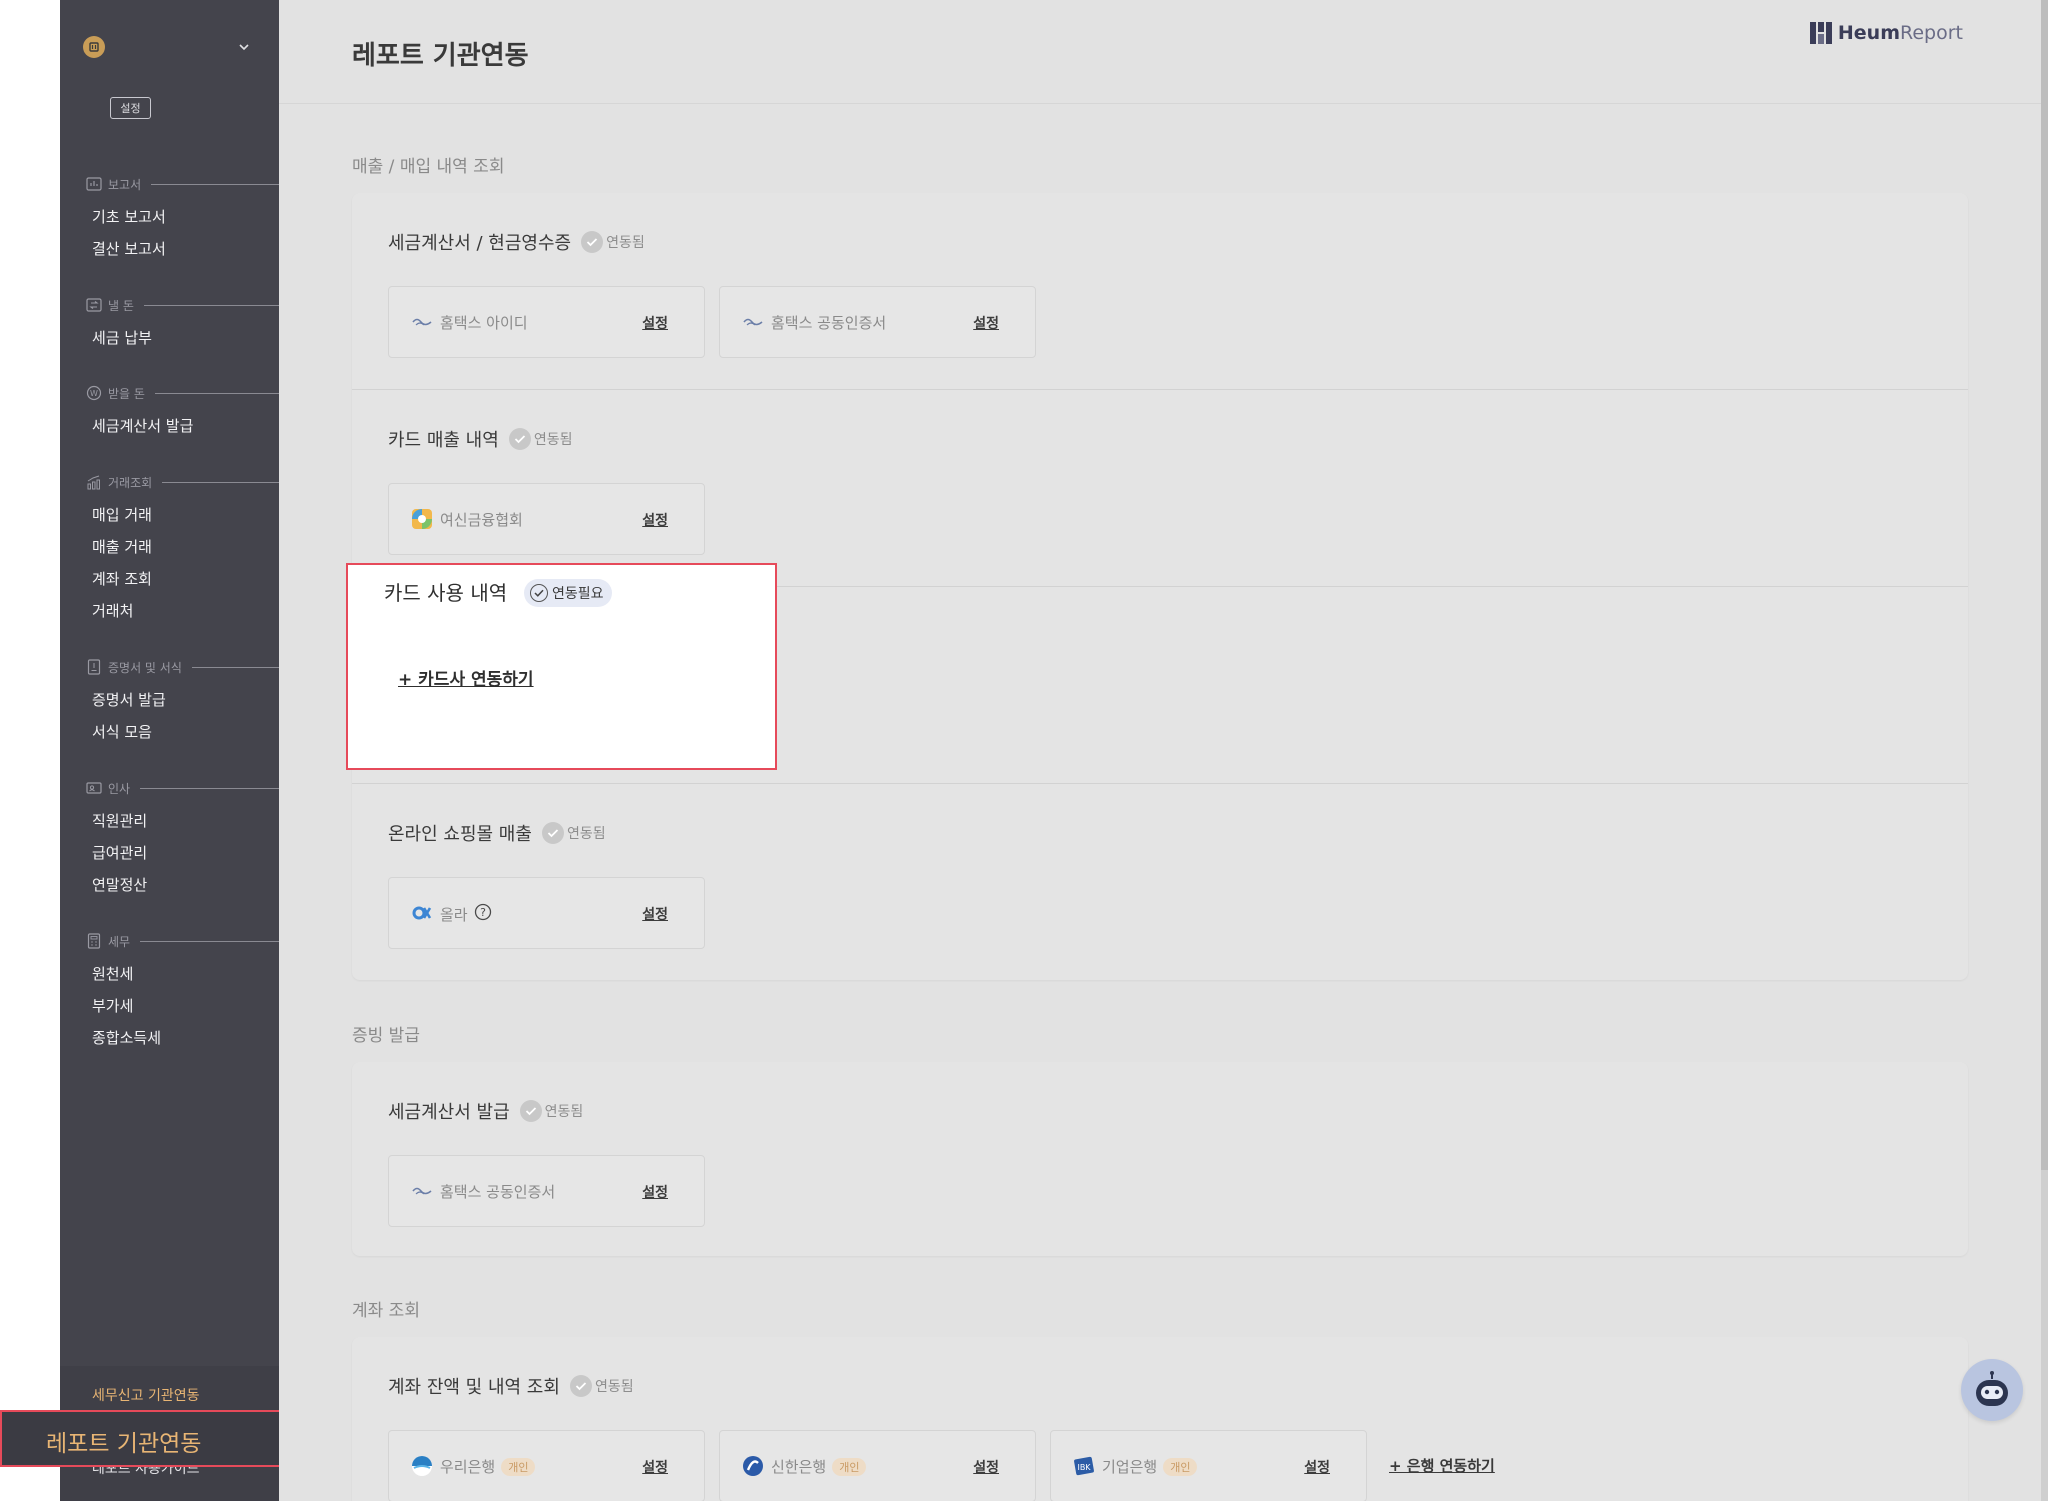  What do you see at coordinates (546, 1465) in the screenshot?
I see `connector-woori-bank: 우리은행 개인 설정` at bounding box center [546, 1465].